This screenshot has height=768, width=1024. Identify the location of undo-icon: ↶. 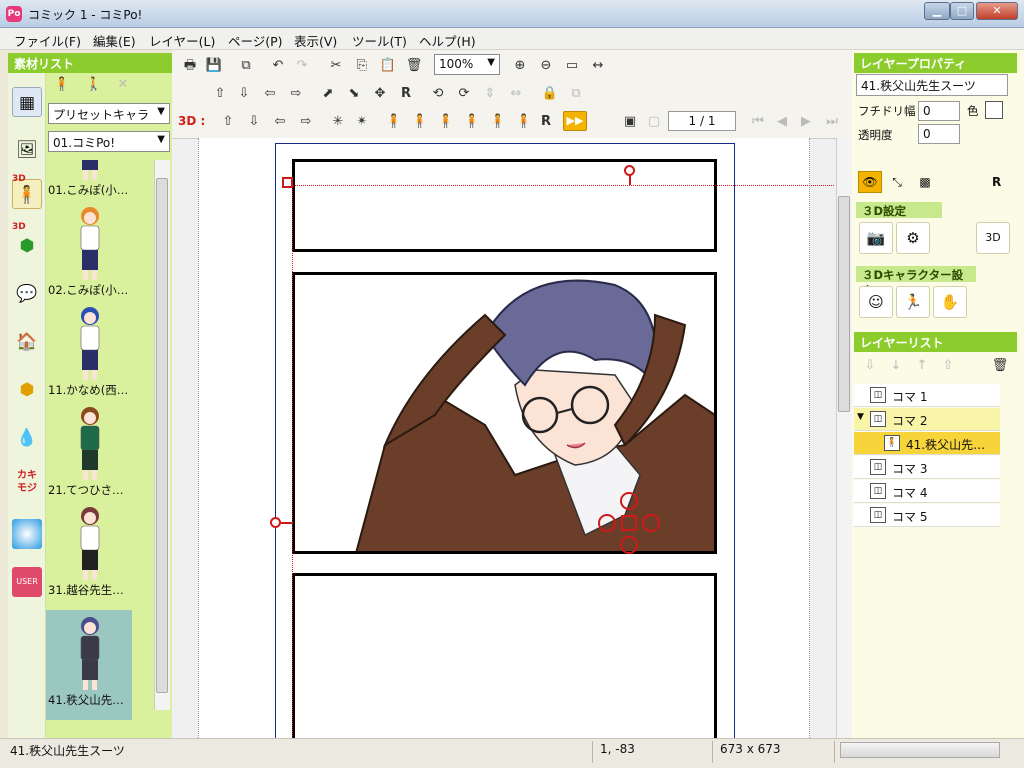
(278, 66).